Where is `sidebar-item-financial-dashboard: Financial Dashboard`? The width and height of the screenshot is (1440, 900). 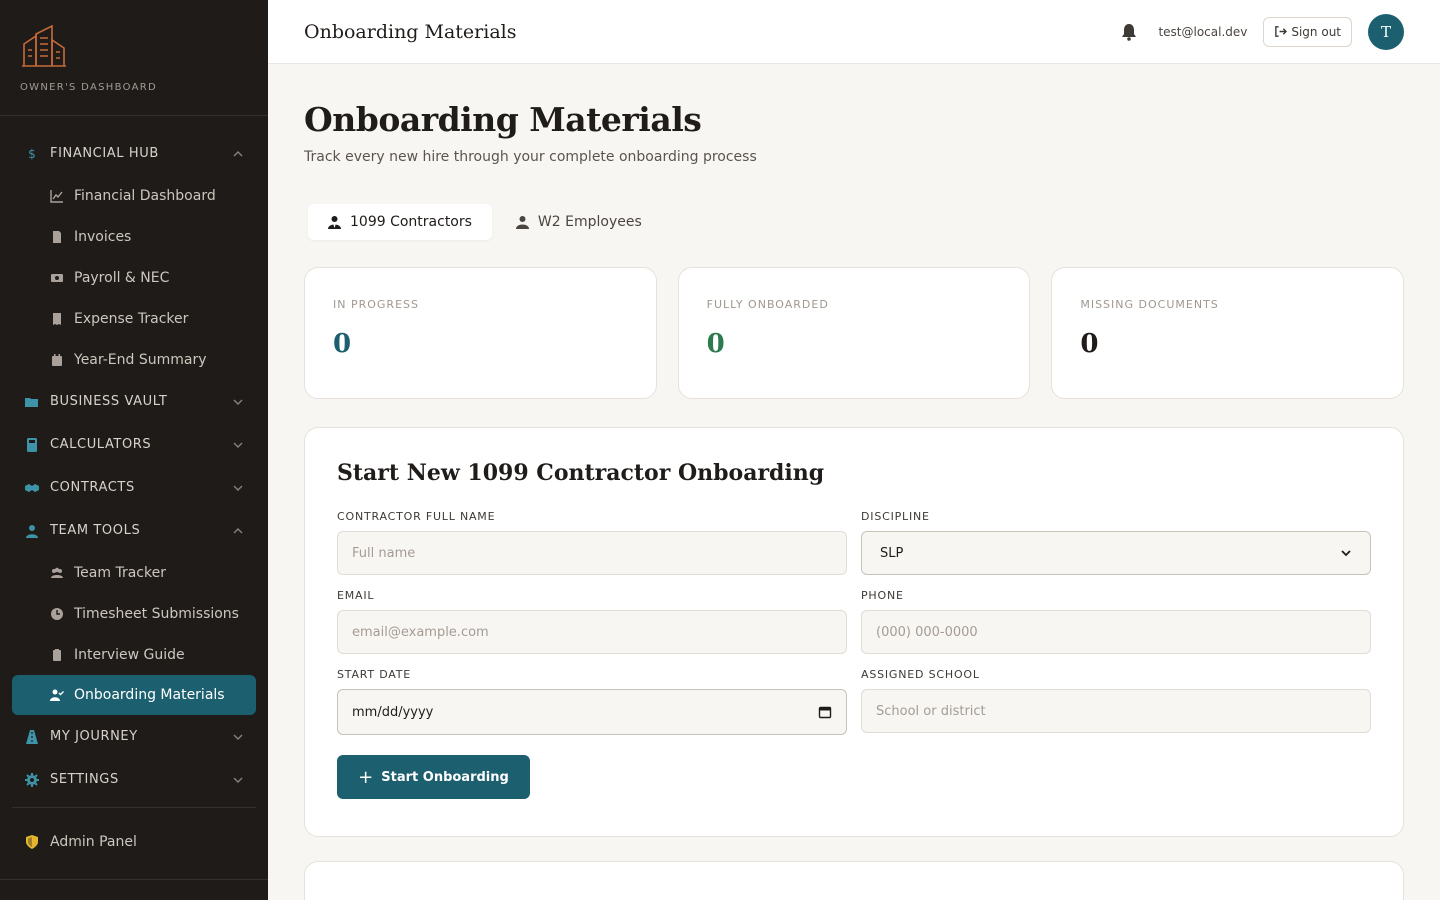 sidebar-item-financial-dashboard: Financial Dashboard is located at coordinates (134, 195).